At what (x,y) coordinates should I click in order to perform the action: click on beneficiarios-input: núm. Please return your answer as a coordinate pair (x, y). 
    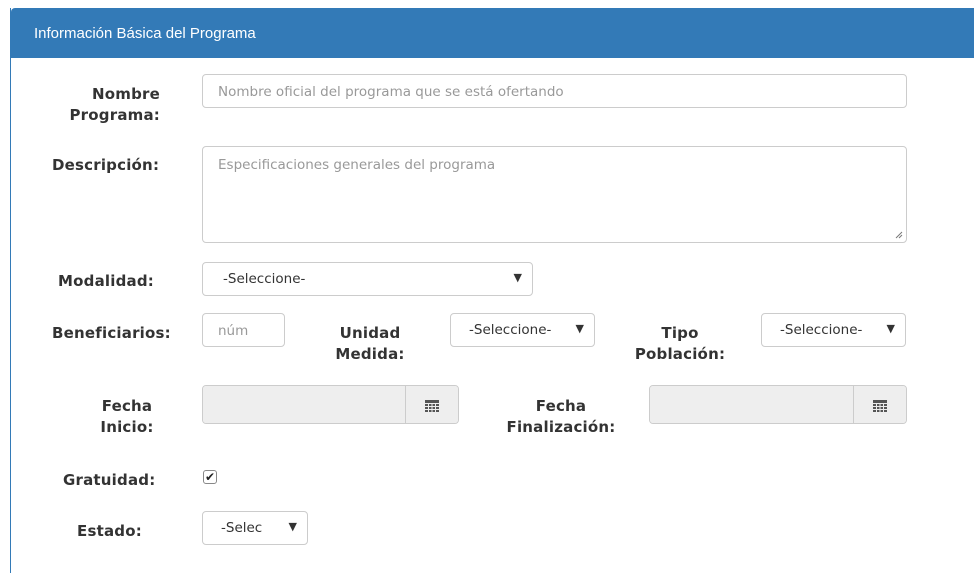
    Looking at the image, I should click on (243, 330).